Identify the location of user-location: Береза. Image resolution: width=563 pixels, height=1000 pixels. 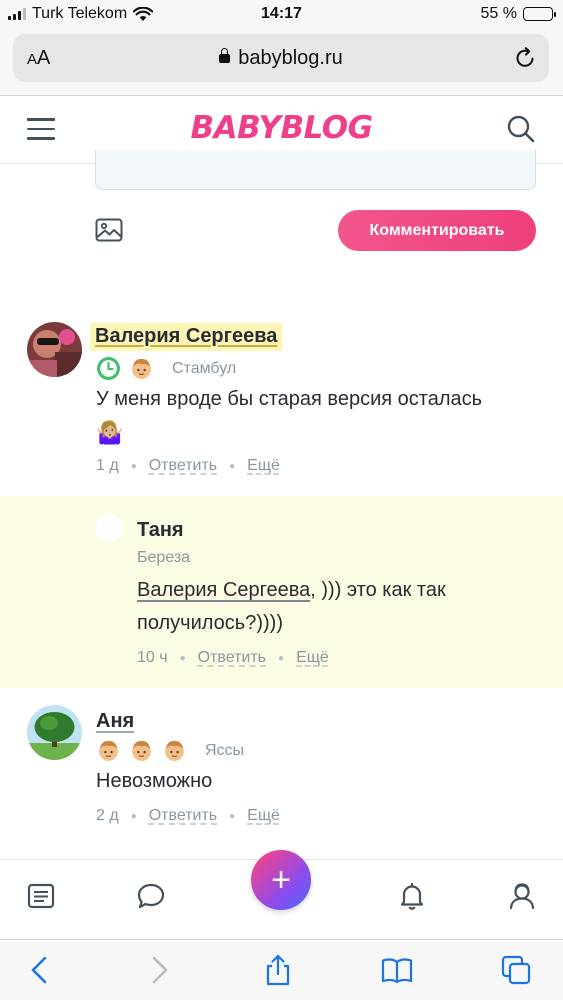
(164, 557).